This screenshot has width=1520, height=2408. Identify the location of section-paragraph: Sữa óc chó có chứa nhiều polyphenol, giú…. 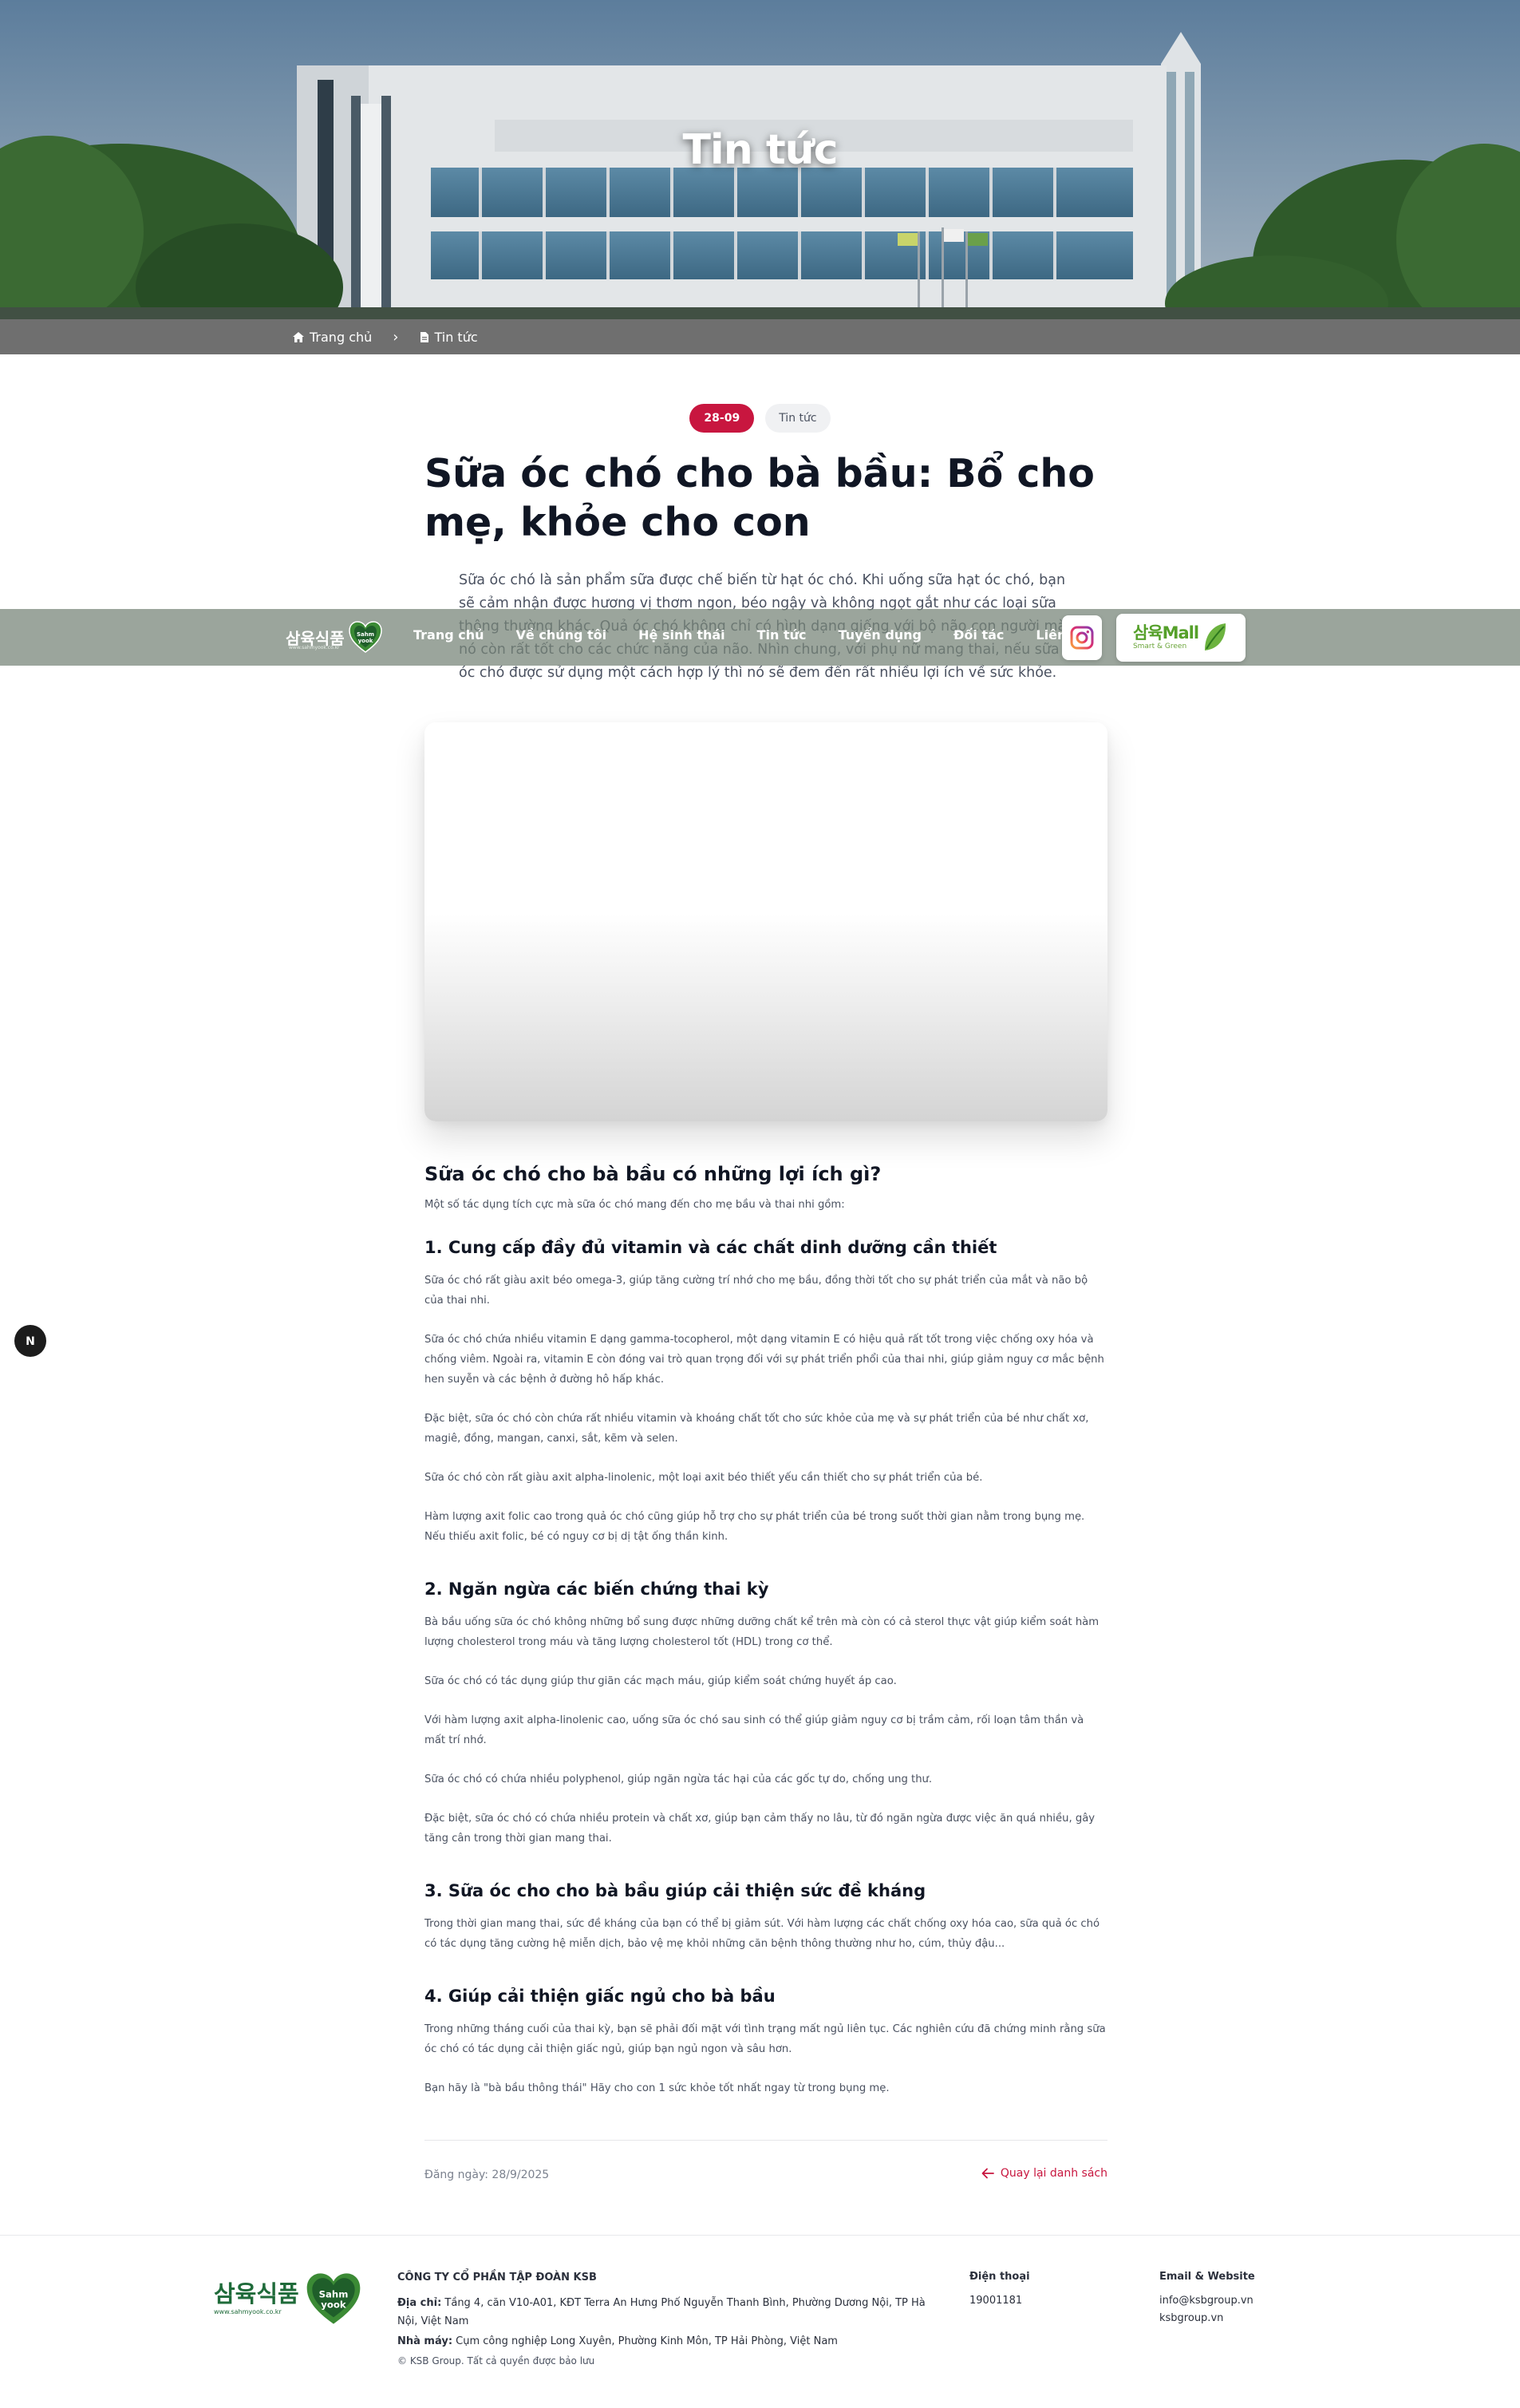
(678, 1779).